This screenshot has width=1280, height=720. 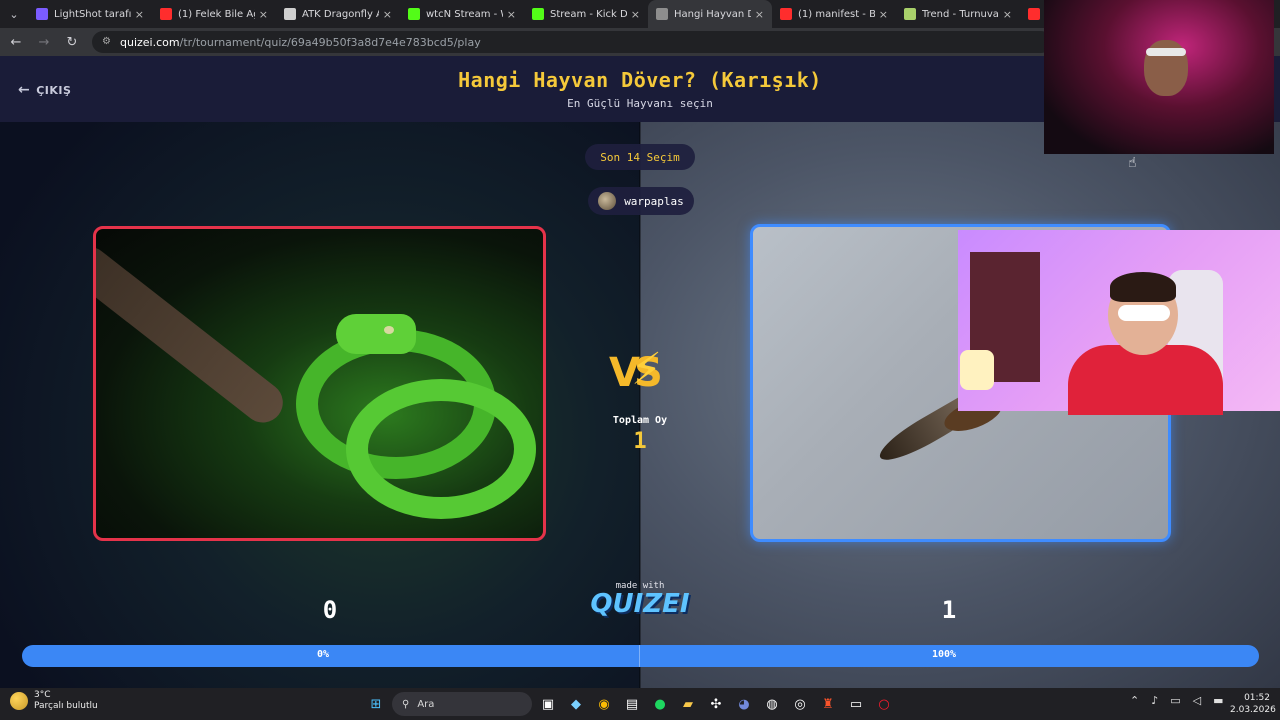 I want to click on weather-icon, so click(x=19, y=701).